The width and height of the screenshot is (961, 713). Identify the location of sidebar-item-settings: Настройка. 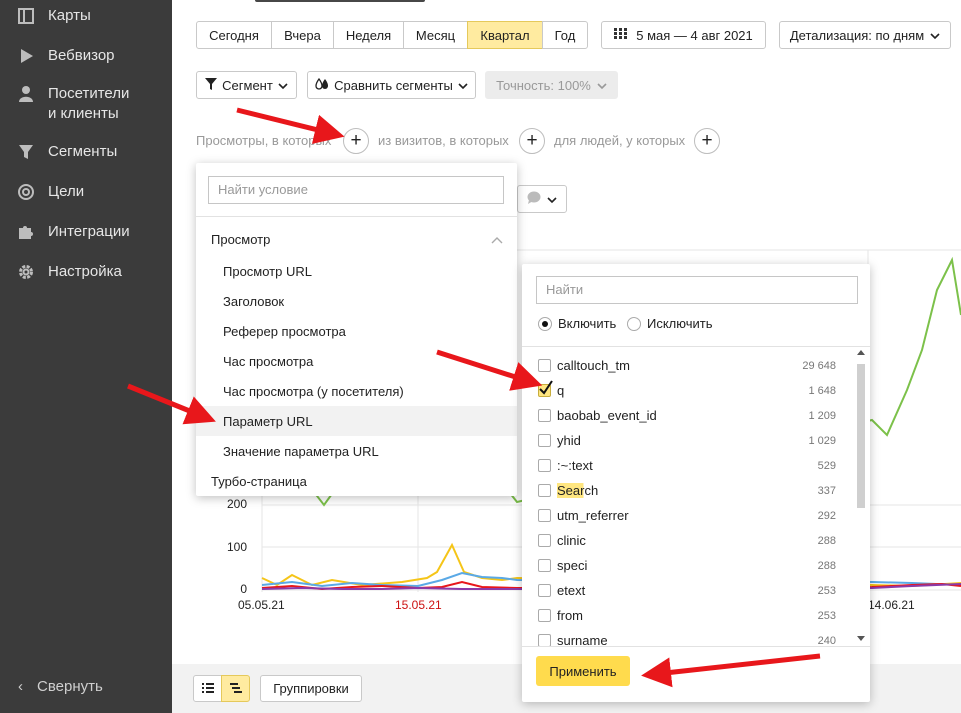
(69, 272).